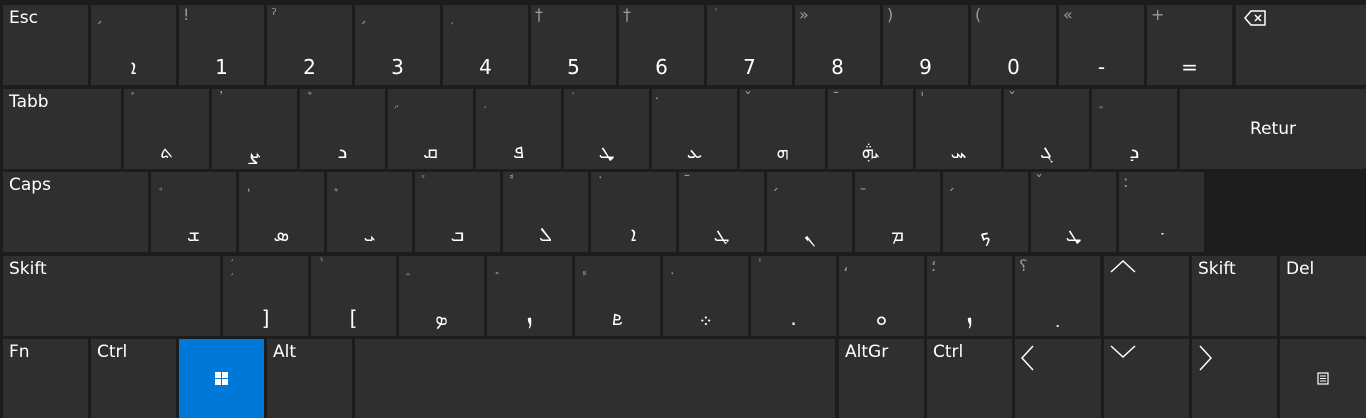 This screenshot has height=418, width=1366. Describe the element at coordinates (1073, 212) in the screenshot. I see `home-letter-key-11: ˇܜ` at that location.